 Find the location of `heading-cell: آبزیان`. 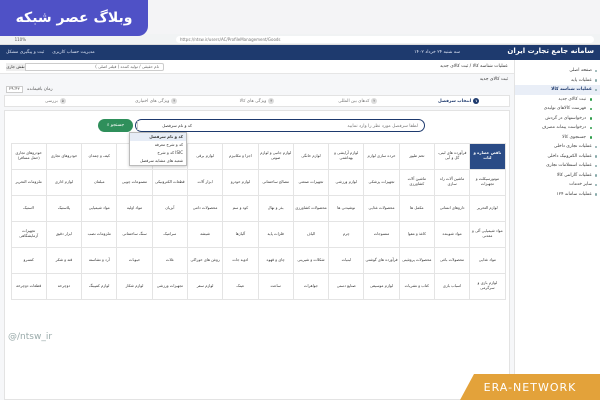

heading-cell: آبزیان is located at coordinates (169, 208).